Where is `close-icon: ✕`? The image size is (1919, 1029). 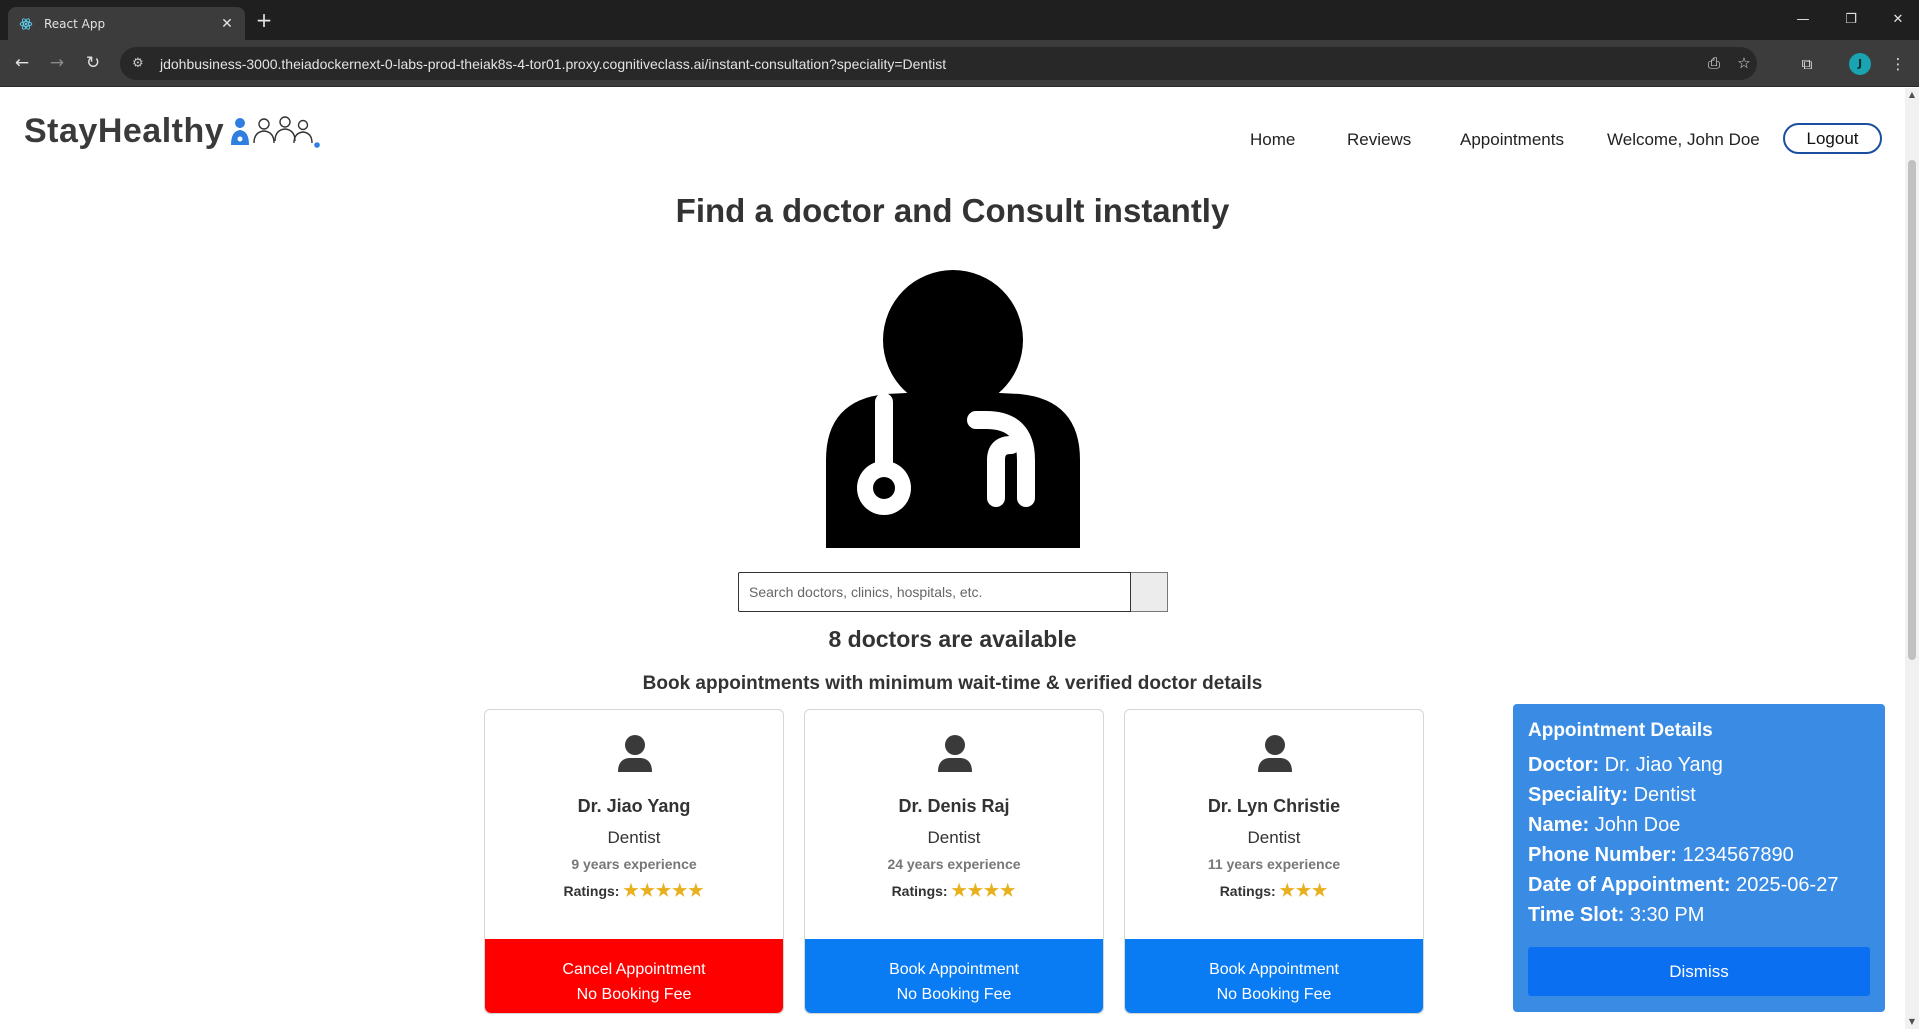 close-icon: ✕ is located at coordinates (227, 24).